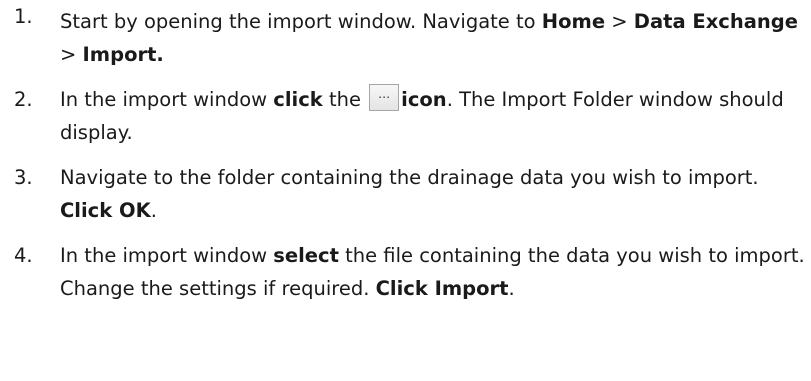 The height and width of the screenshot is (381, 811). I want to click on step-number: 4., so click(23, 255).